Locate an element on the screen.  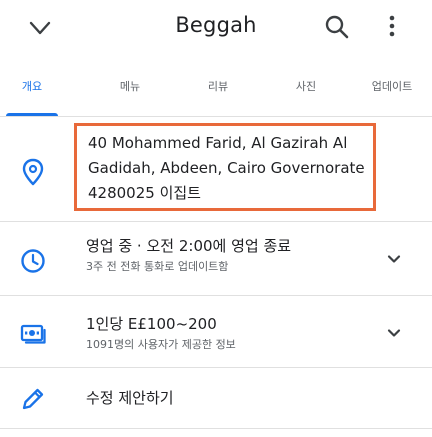
place-title: Beggah is located at coordinates (216, 25).